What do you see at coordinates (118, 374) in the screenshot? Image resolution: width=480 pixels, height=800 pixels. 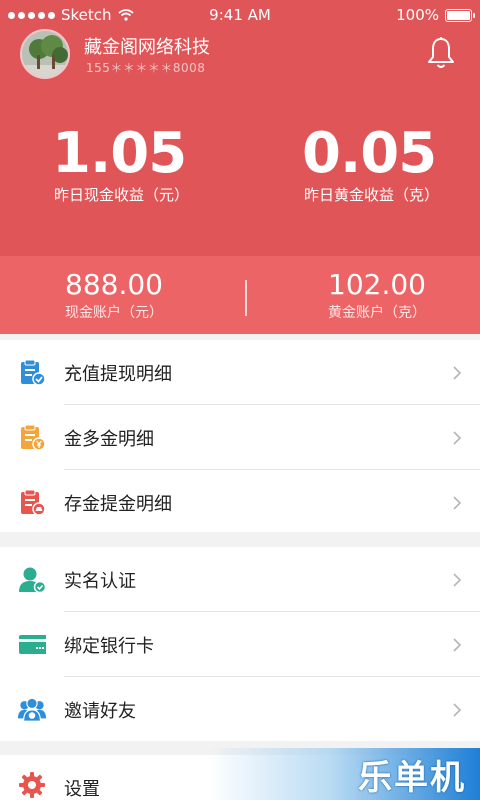 I see `menu-item-label: 充值提现明细` at bounding box center [118, 374].